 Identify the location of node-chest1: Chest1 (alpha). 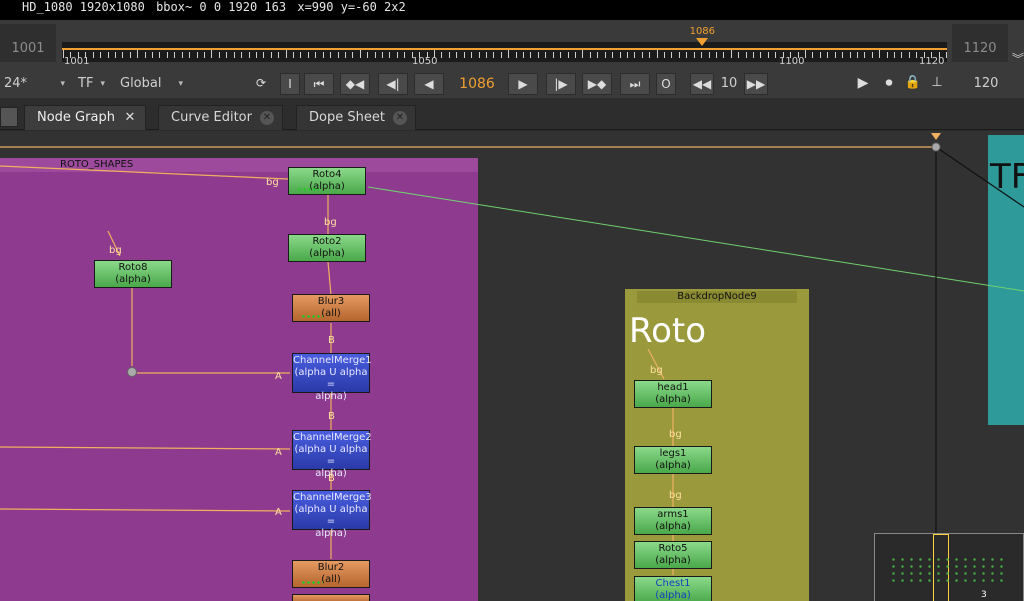
(673, 588).